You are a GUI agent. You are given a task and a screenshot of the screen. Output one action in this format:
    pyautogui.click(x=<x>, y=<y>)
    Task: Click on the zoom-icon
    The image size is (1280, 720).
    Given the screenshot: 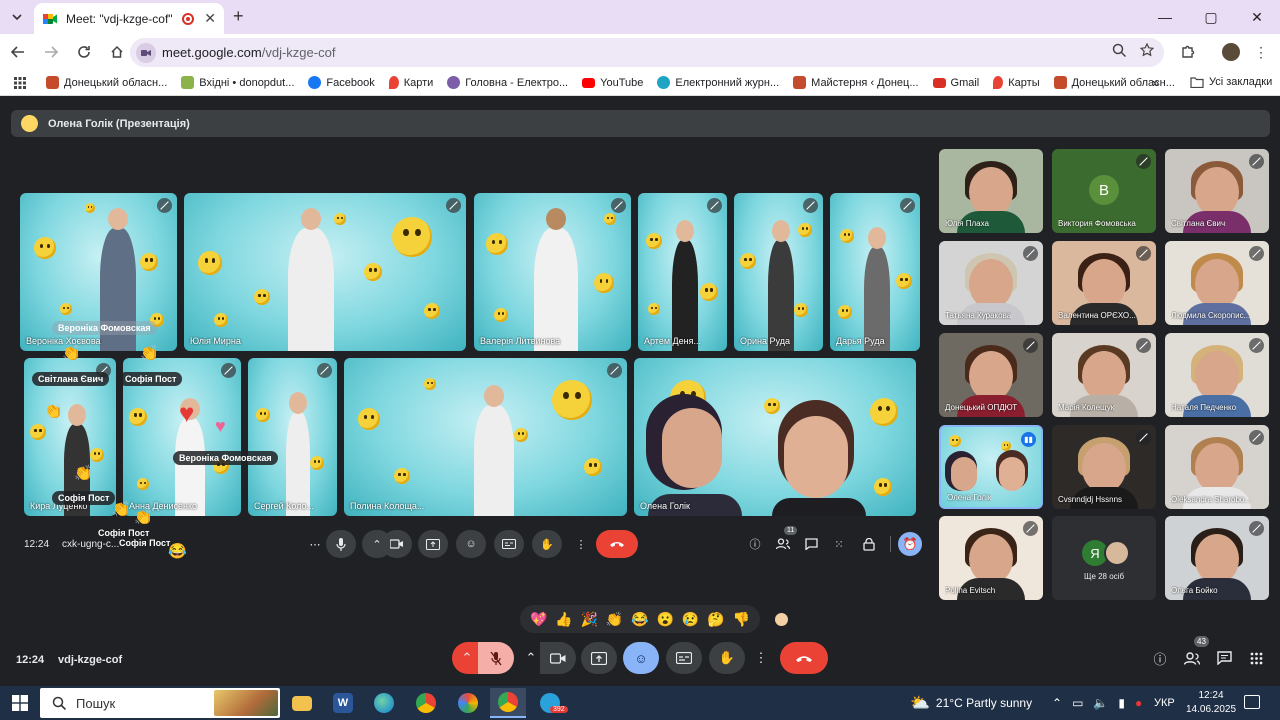 What is the action you would take?
    pyautogui.click(x=1119, y=50)
    